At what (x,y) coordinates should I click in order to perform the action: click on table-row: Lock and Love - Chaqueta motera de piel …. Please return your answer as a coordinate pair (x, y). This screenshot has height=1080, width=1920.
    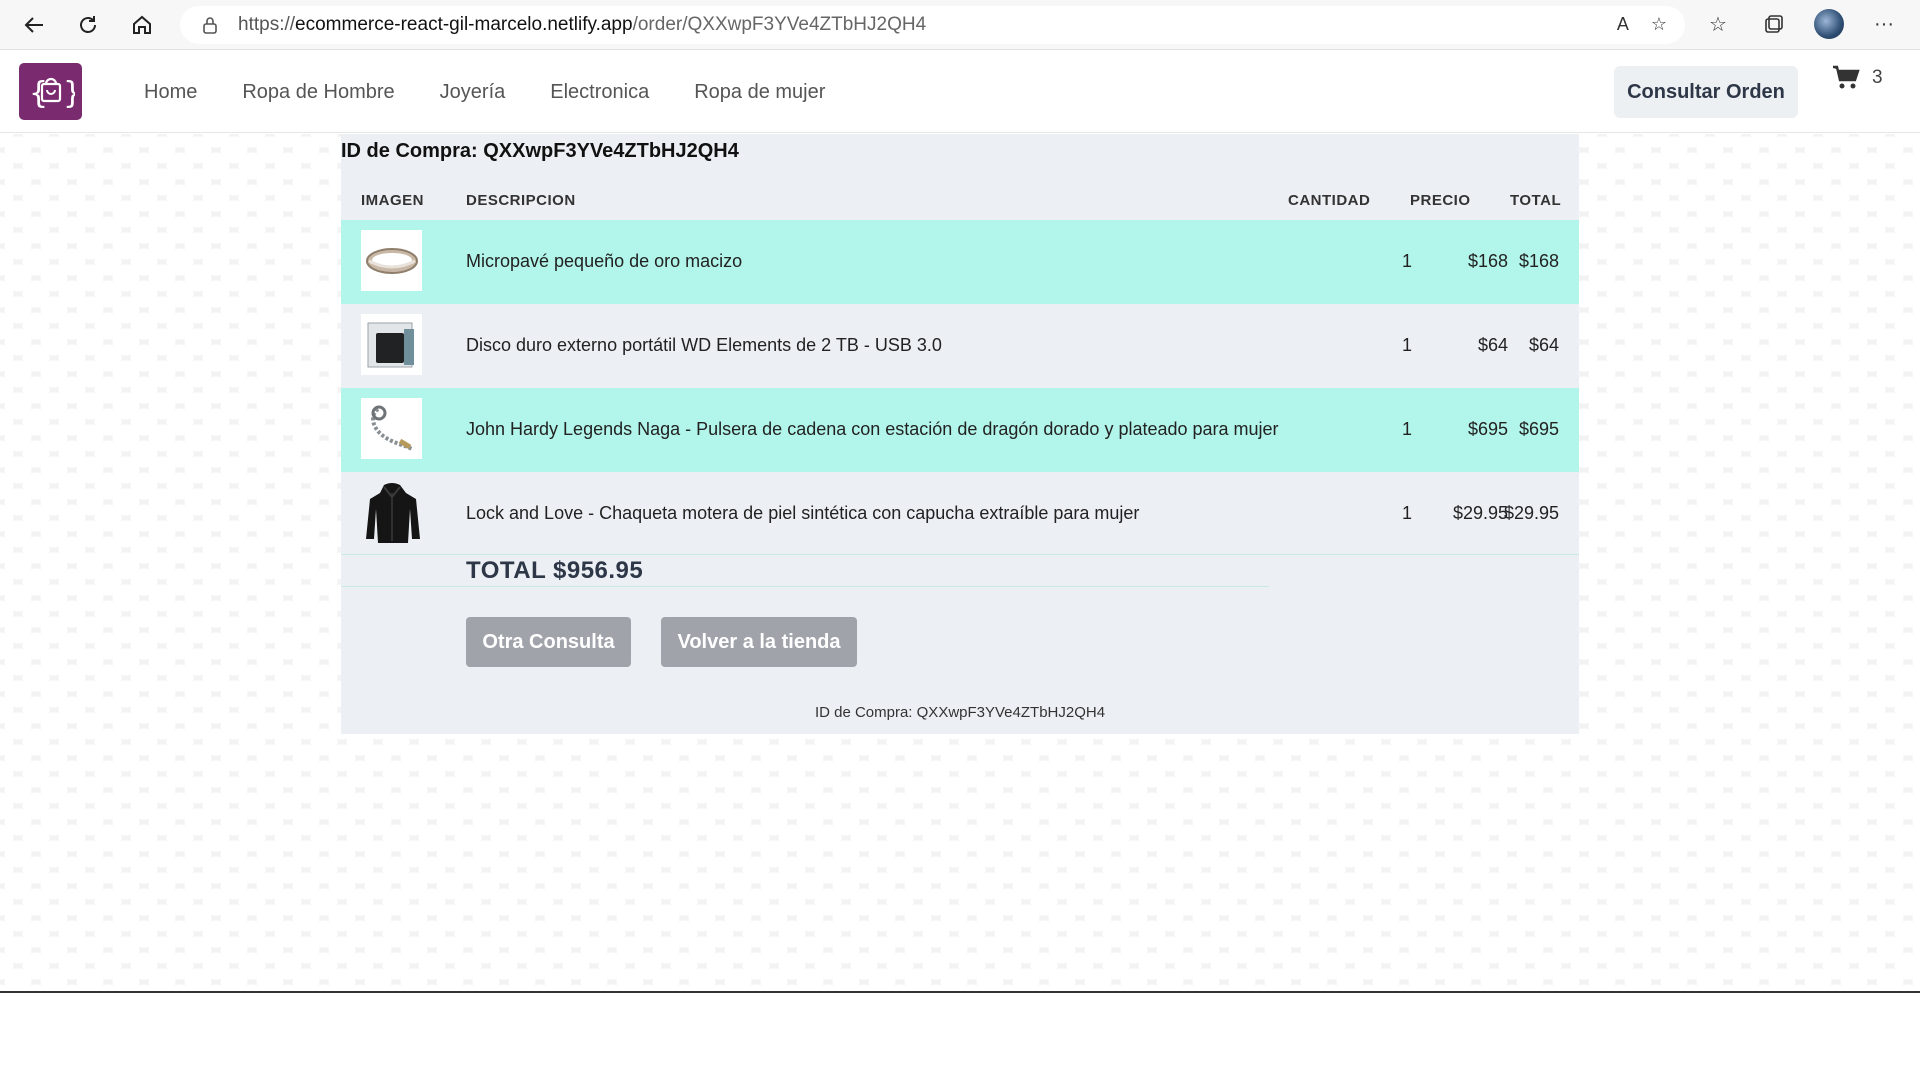
    Looking at the image, I should click on (960, 514).